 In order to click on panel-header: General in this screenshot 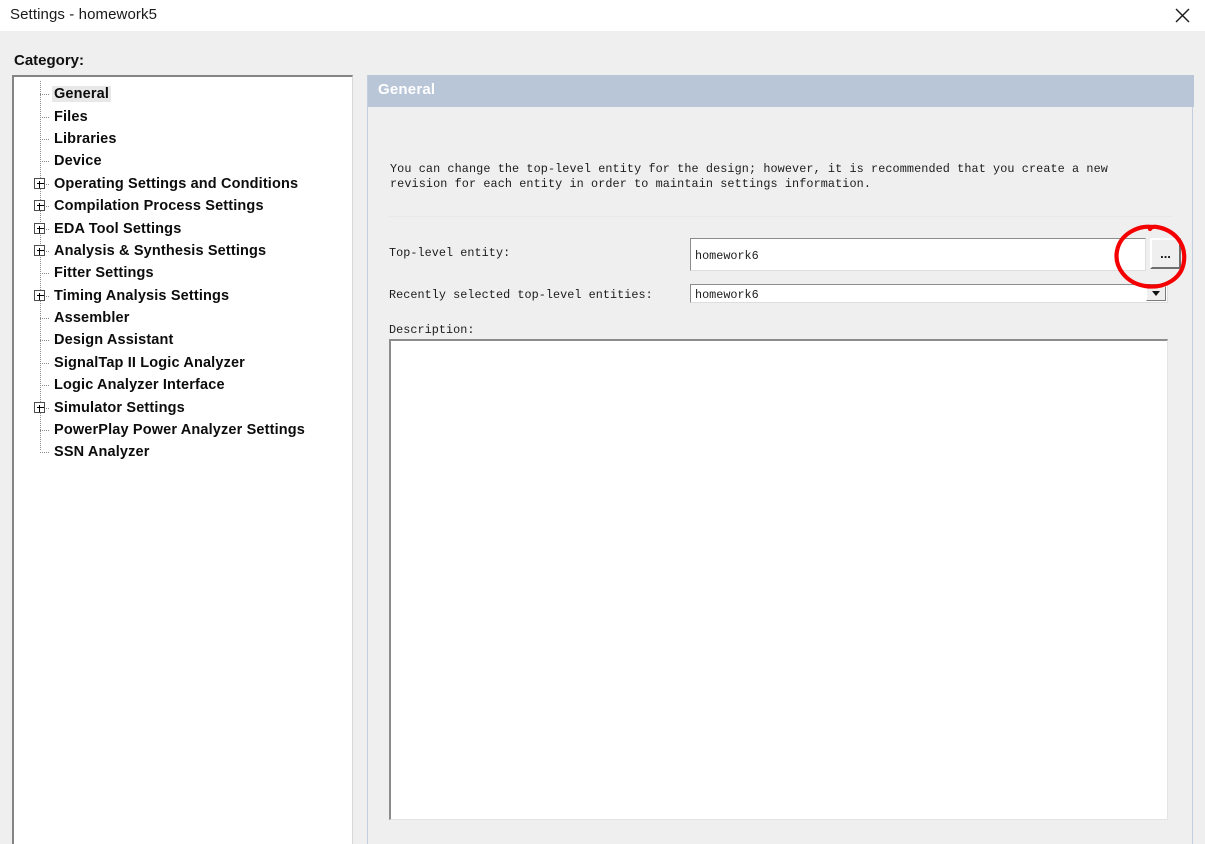, I will do `click(781, 91)`.